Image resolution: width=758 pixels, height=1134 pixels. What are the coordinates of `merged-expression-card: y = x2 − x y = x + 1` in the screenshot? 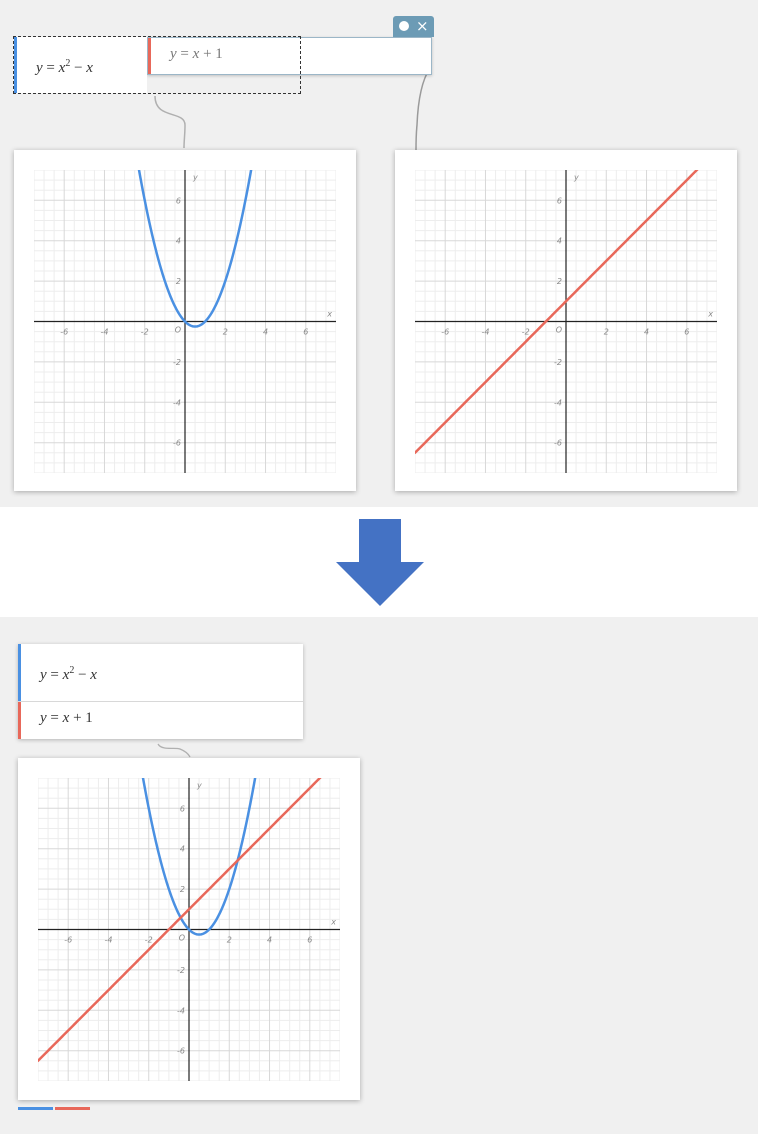 It's located at (160, 691).